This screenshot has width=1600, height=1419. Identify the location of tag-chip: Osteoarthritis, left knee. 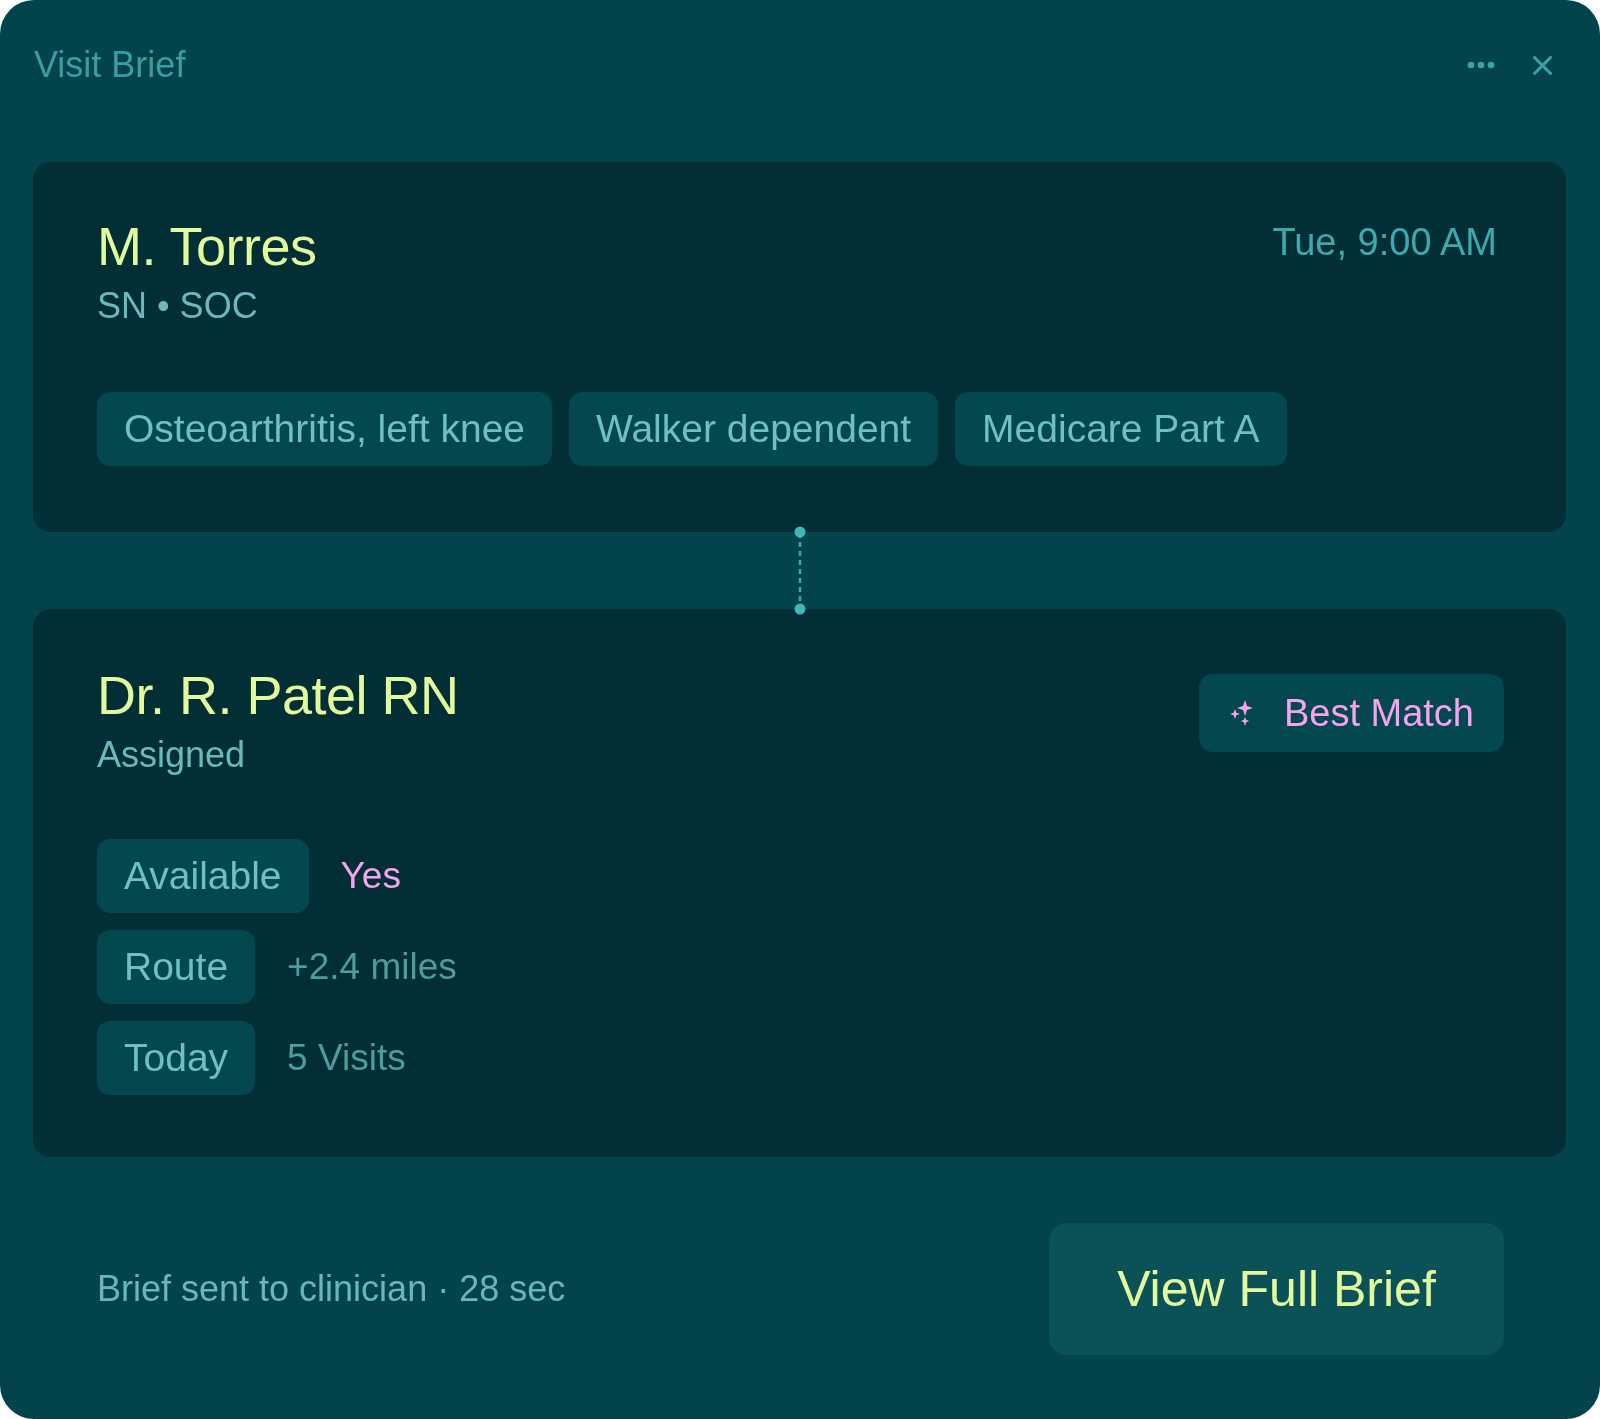
(324, 429).